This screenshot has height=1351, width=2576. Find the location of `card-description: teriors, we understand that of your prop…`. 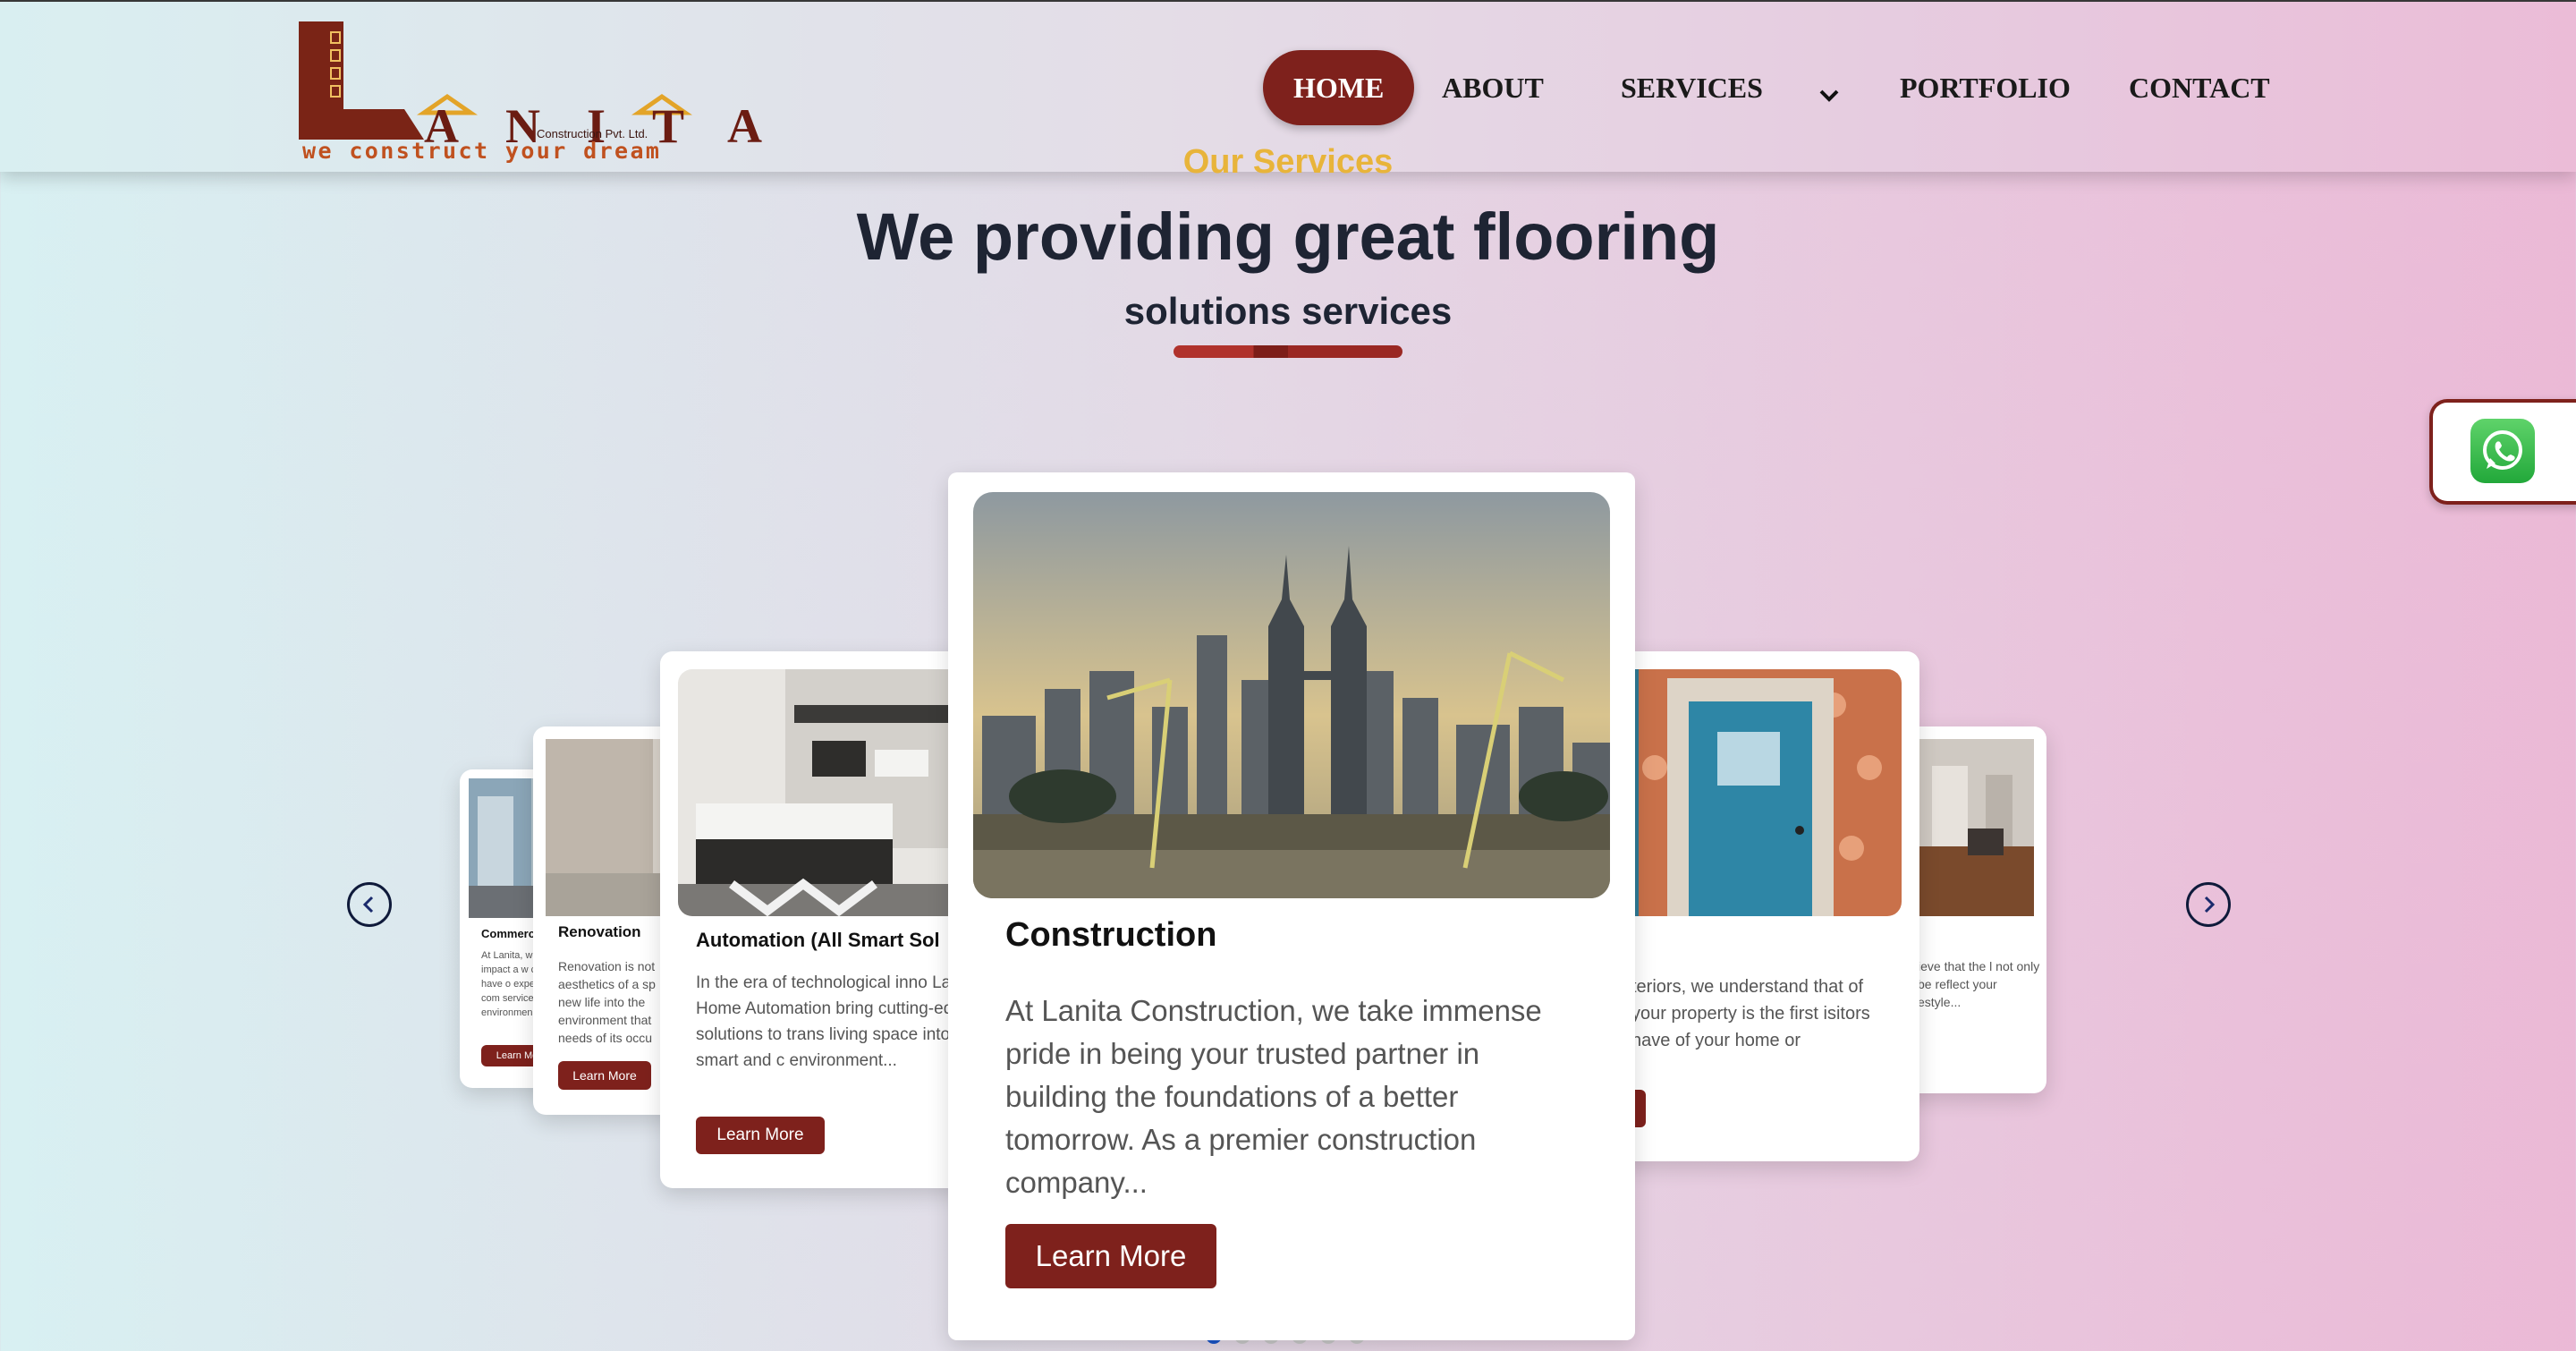

card-description: teriors, we understand that of your prop… is located at coordinates (1750, 1014).